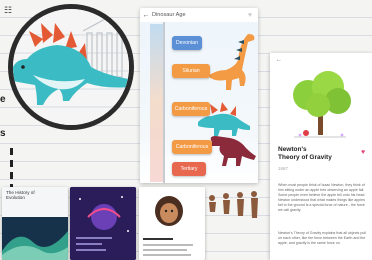 This screenshot has height=260, width=372. I want to click on neanderthal-card, so click(172, 223).